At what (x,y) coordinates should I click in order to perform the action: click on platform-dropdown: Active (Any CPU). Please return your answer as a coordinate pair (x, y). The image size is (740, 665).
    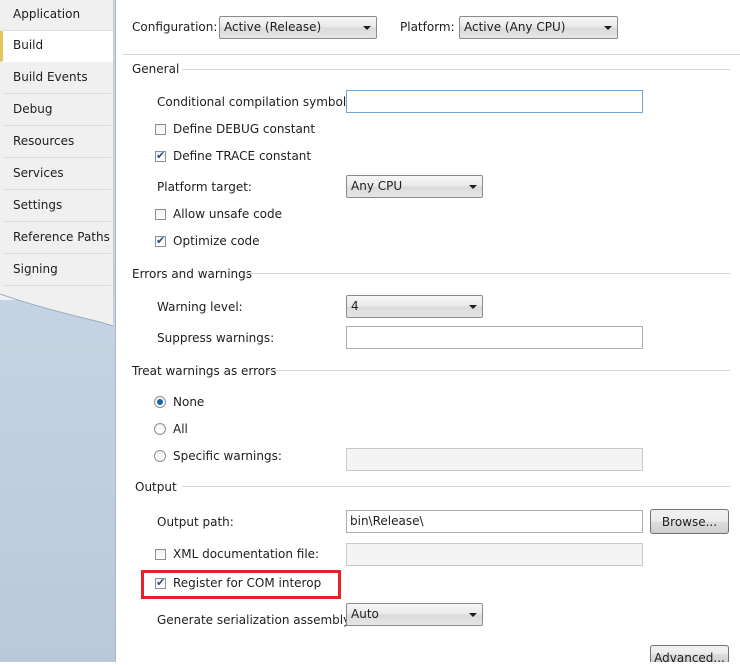
    Looking at the image, I should click on (538, 27).